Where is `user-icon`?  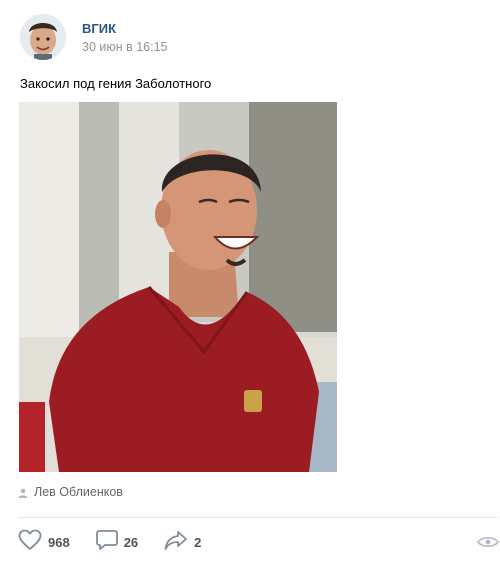 user-icon is located at coordinates (23, 492).